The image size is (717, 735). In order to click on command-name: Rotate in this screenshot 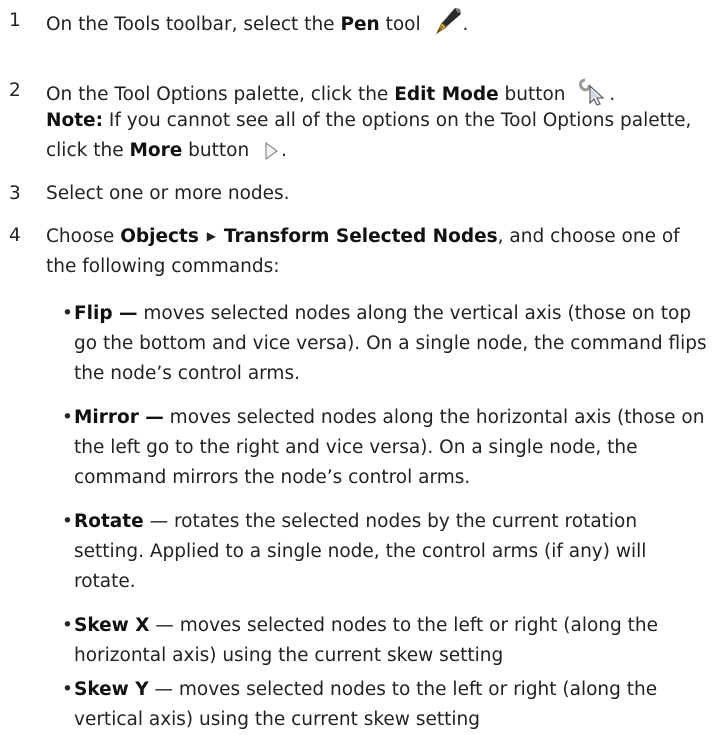, I will do `click(109, 521)`.